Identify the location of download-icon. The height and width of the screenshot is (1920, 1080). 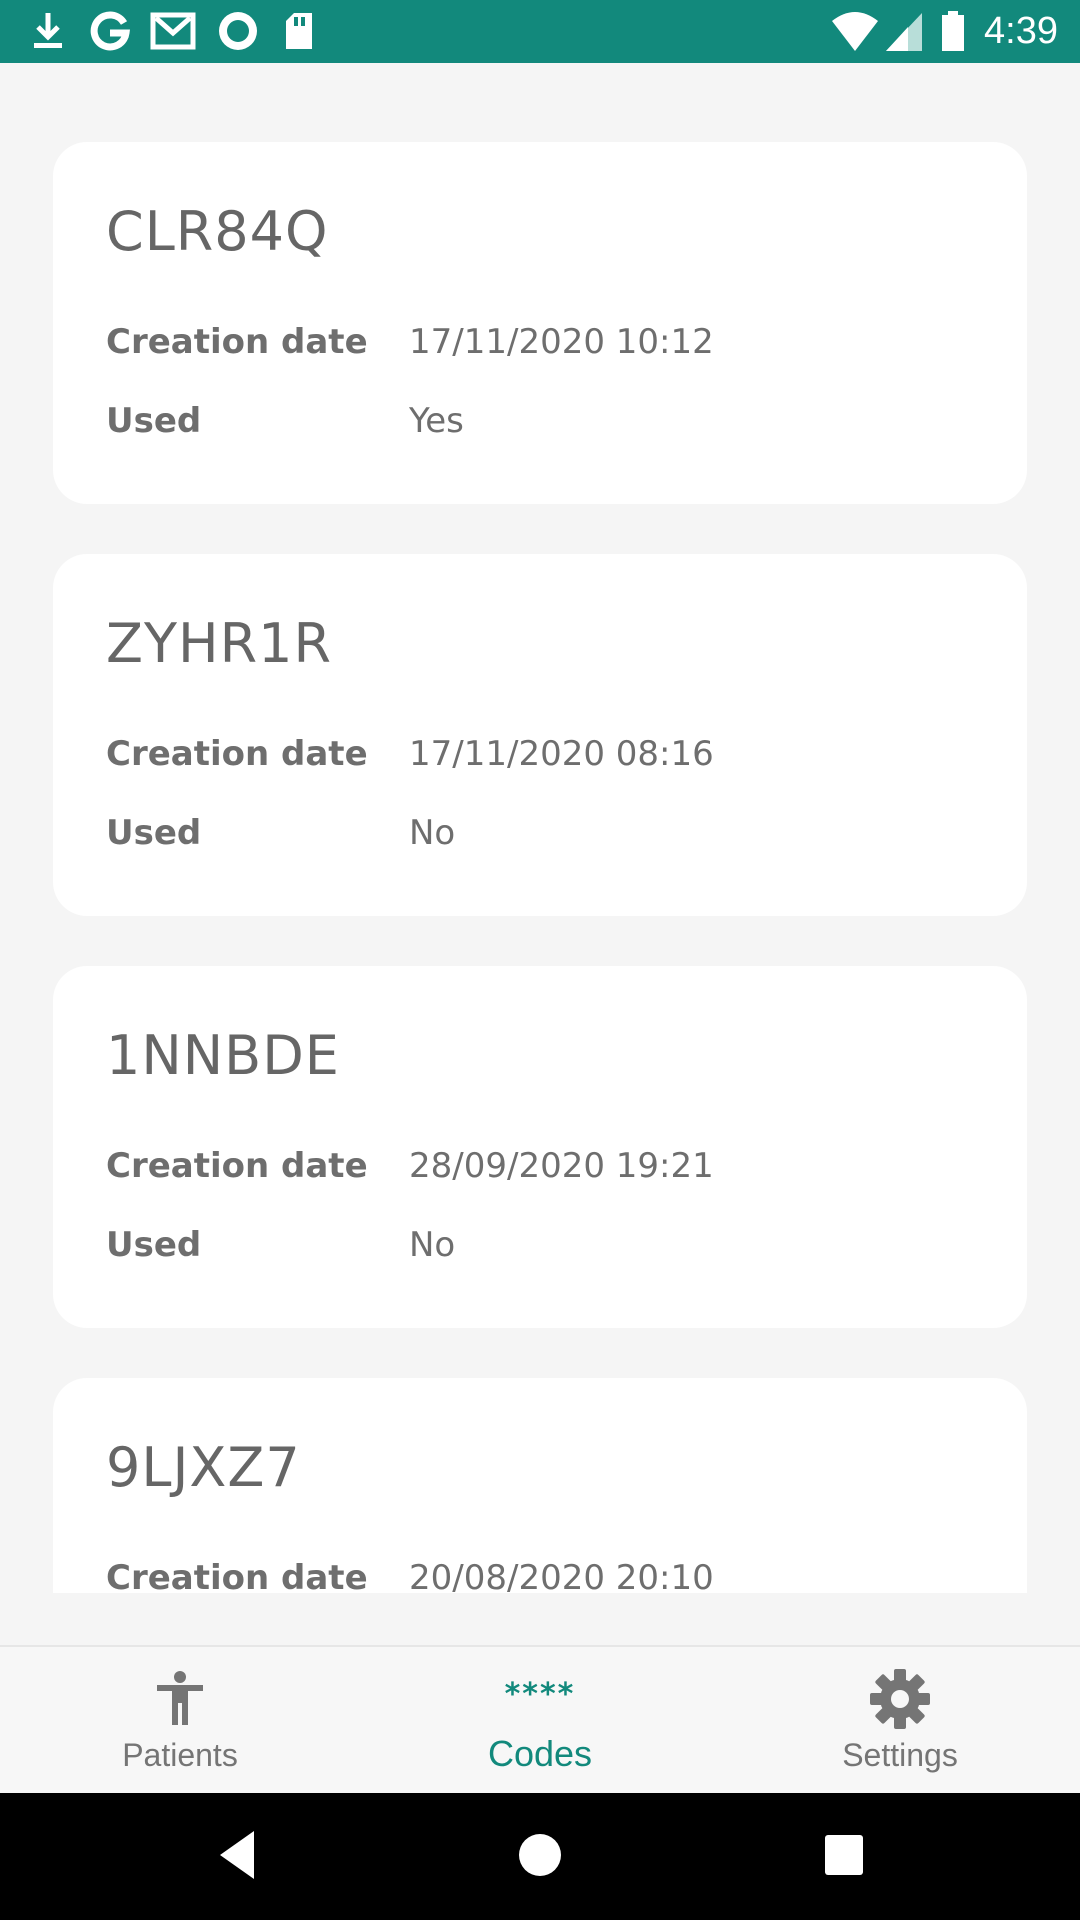
(48, 30).